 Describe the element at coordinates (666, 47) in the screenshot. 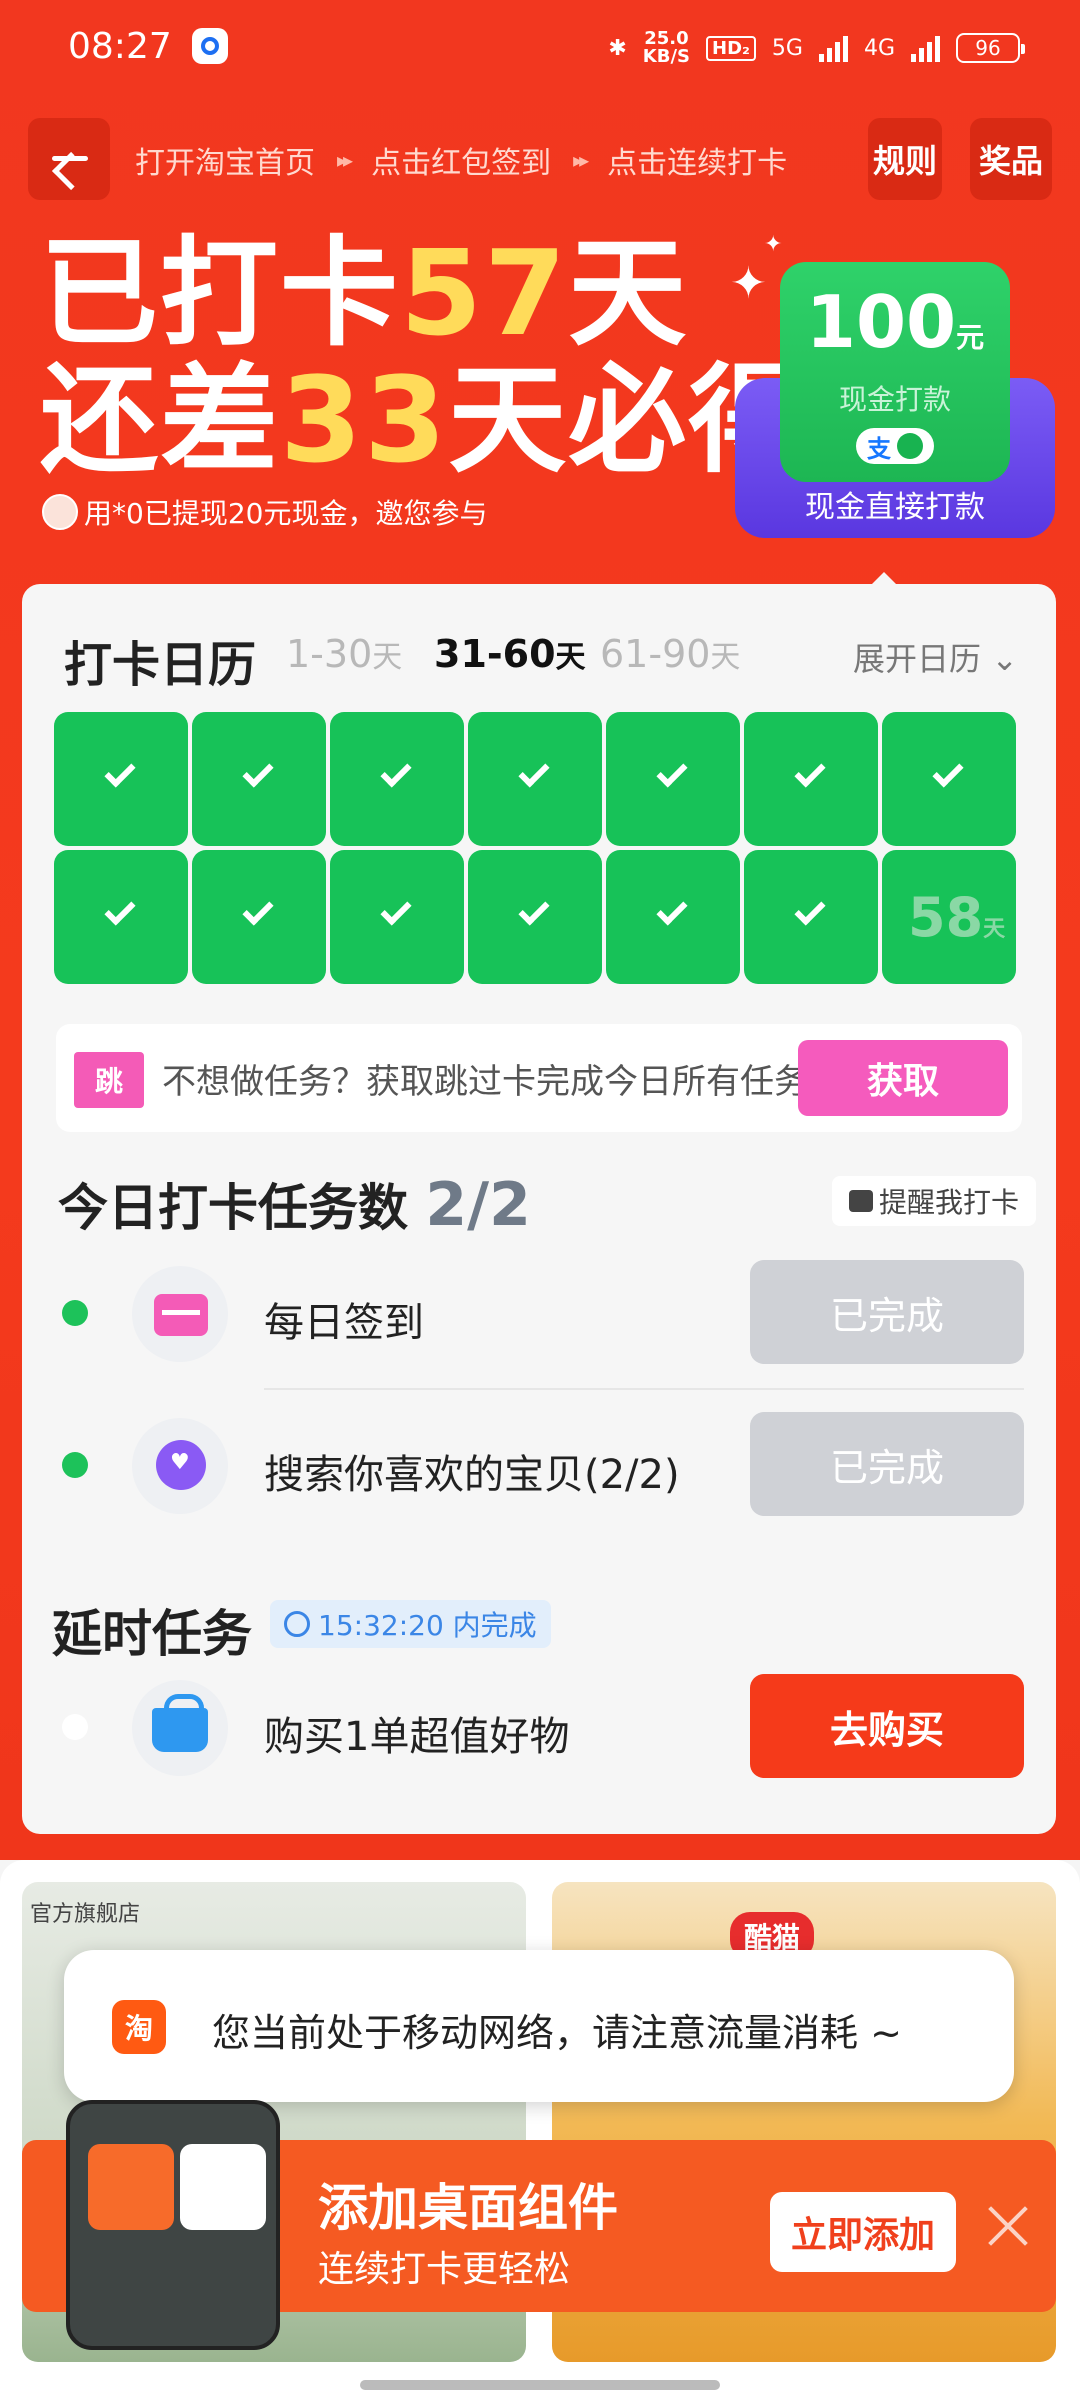

I see `net-speed: 25.0 KB/S` at that location.